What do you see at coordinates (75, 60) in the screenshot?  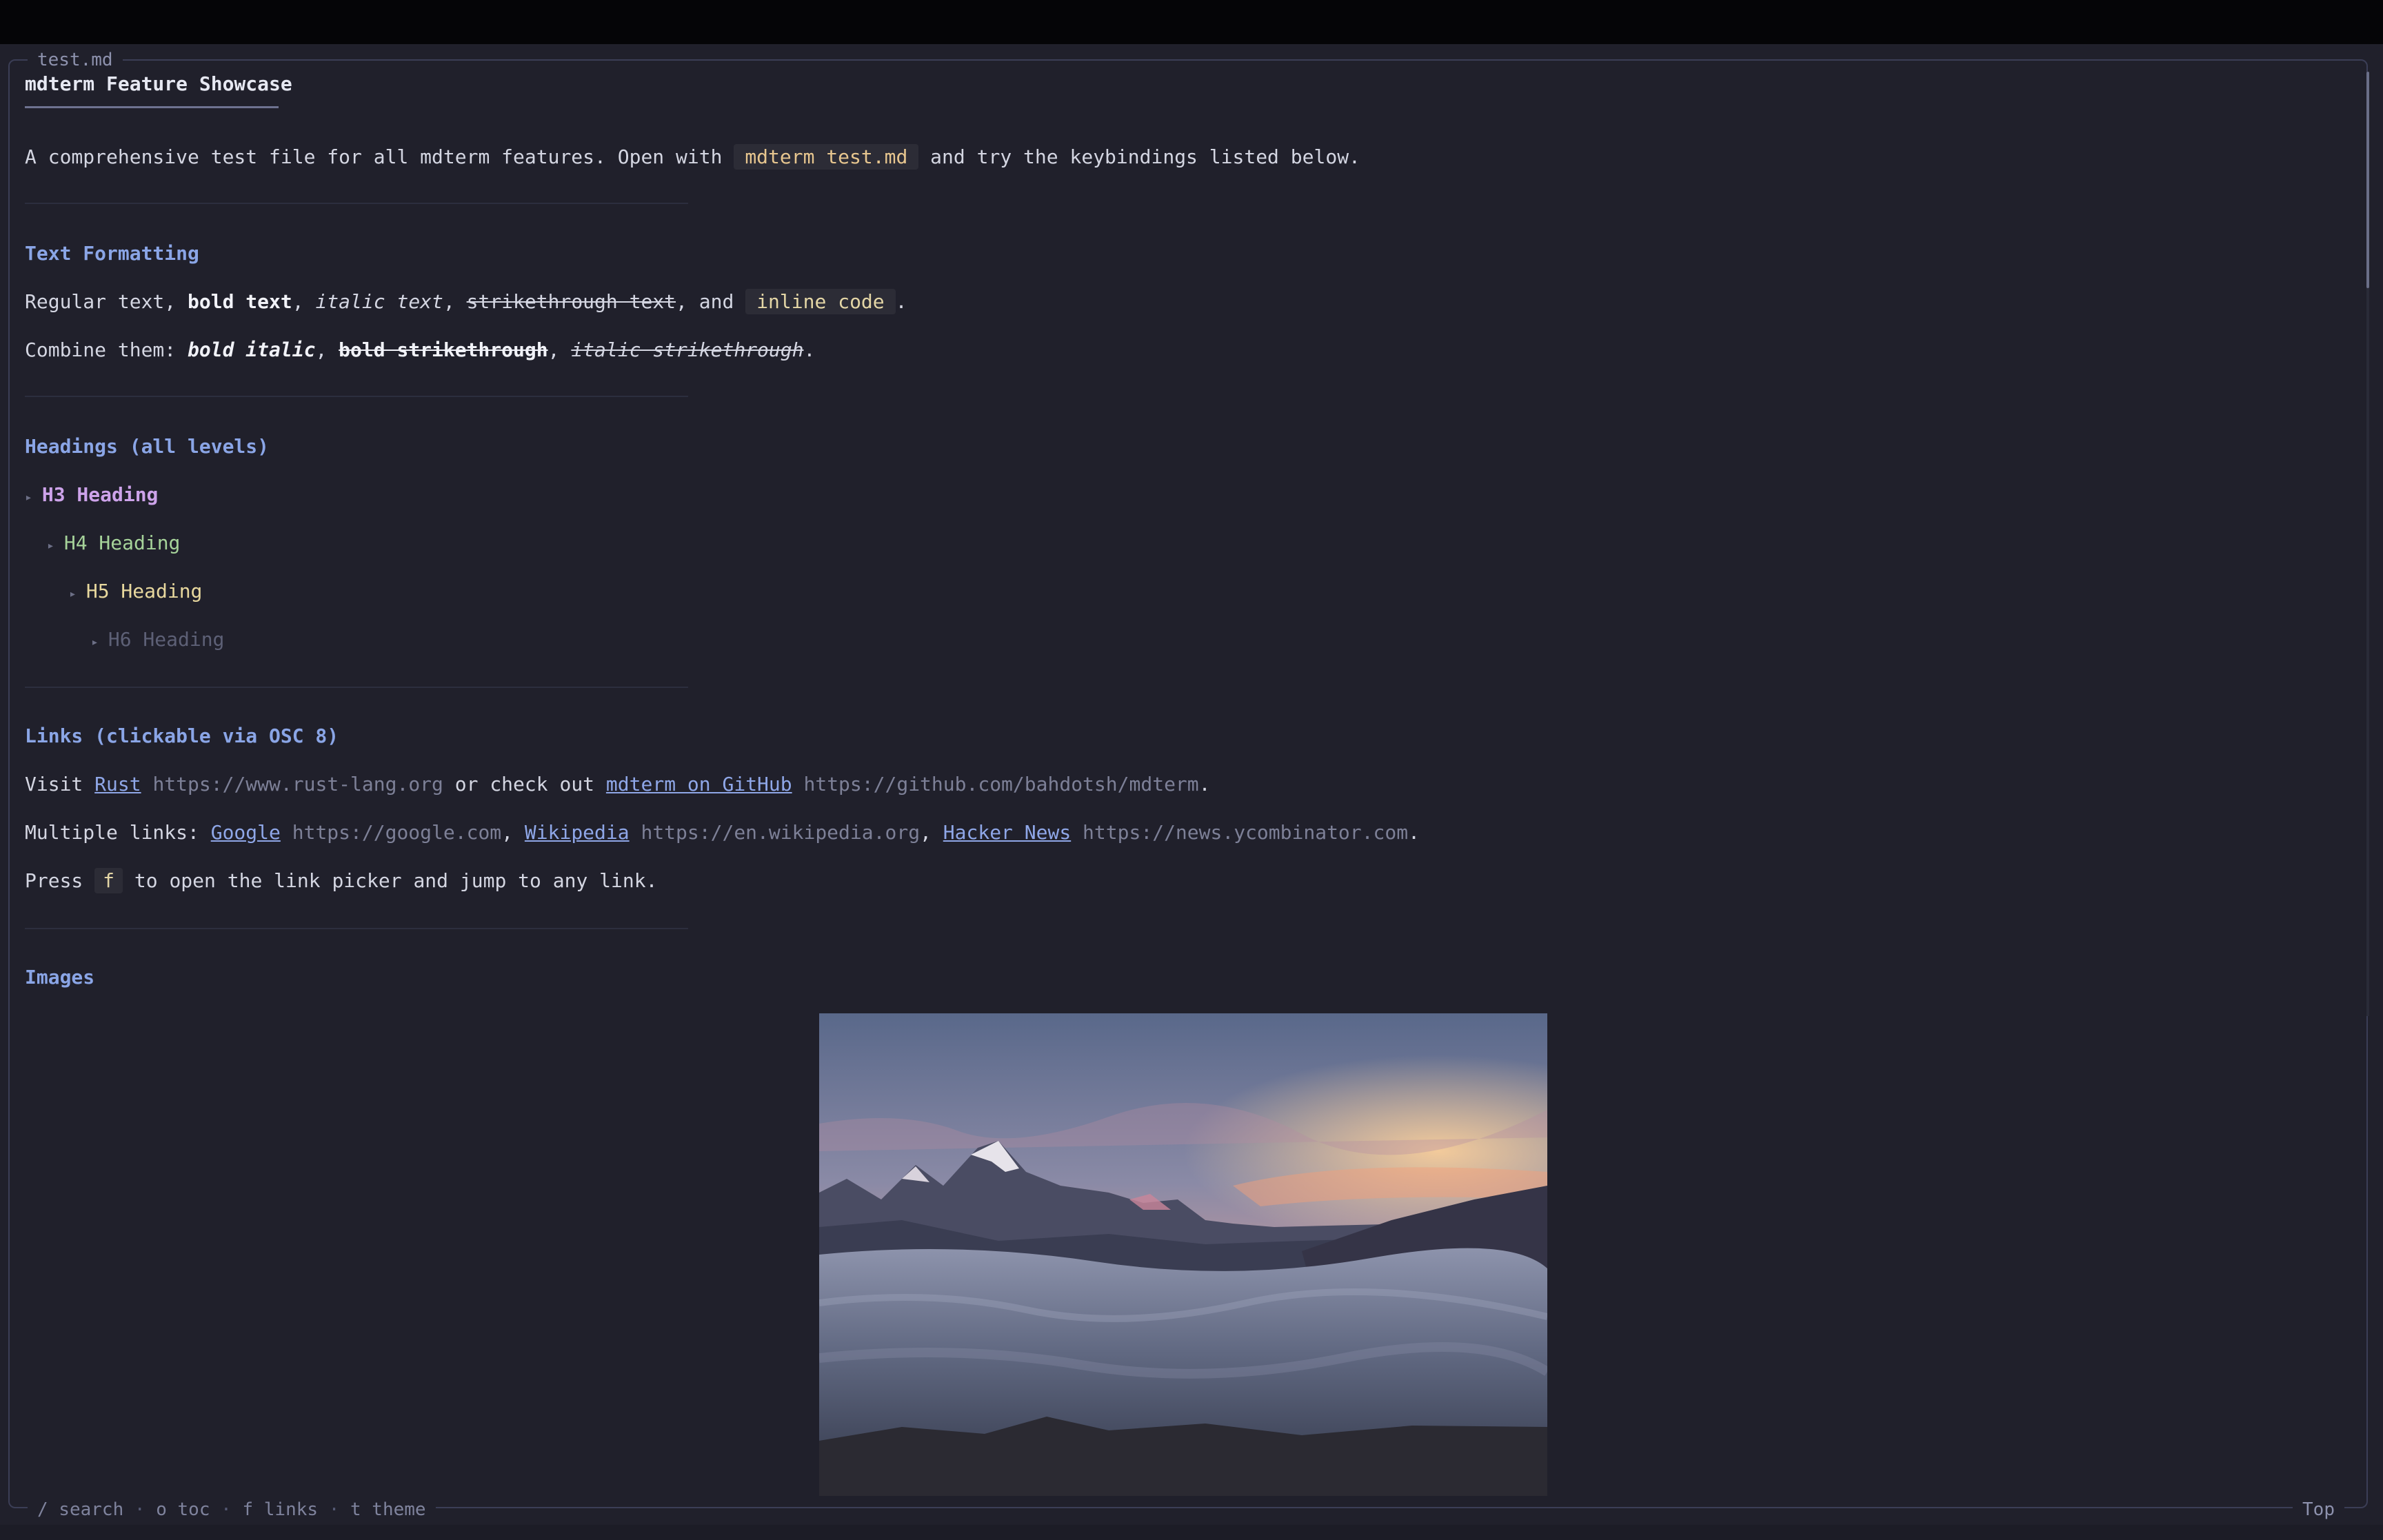 I see `frame-title: test.md` at bounding box center [75, 60].